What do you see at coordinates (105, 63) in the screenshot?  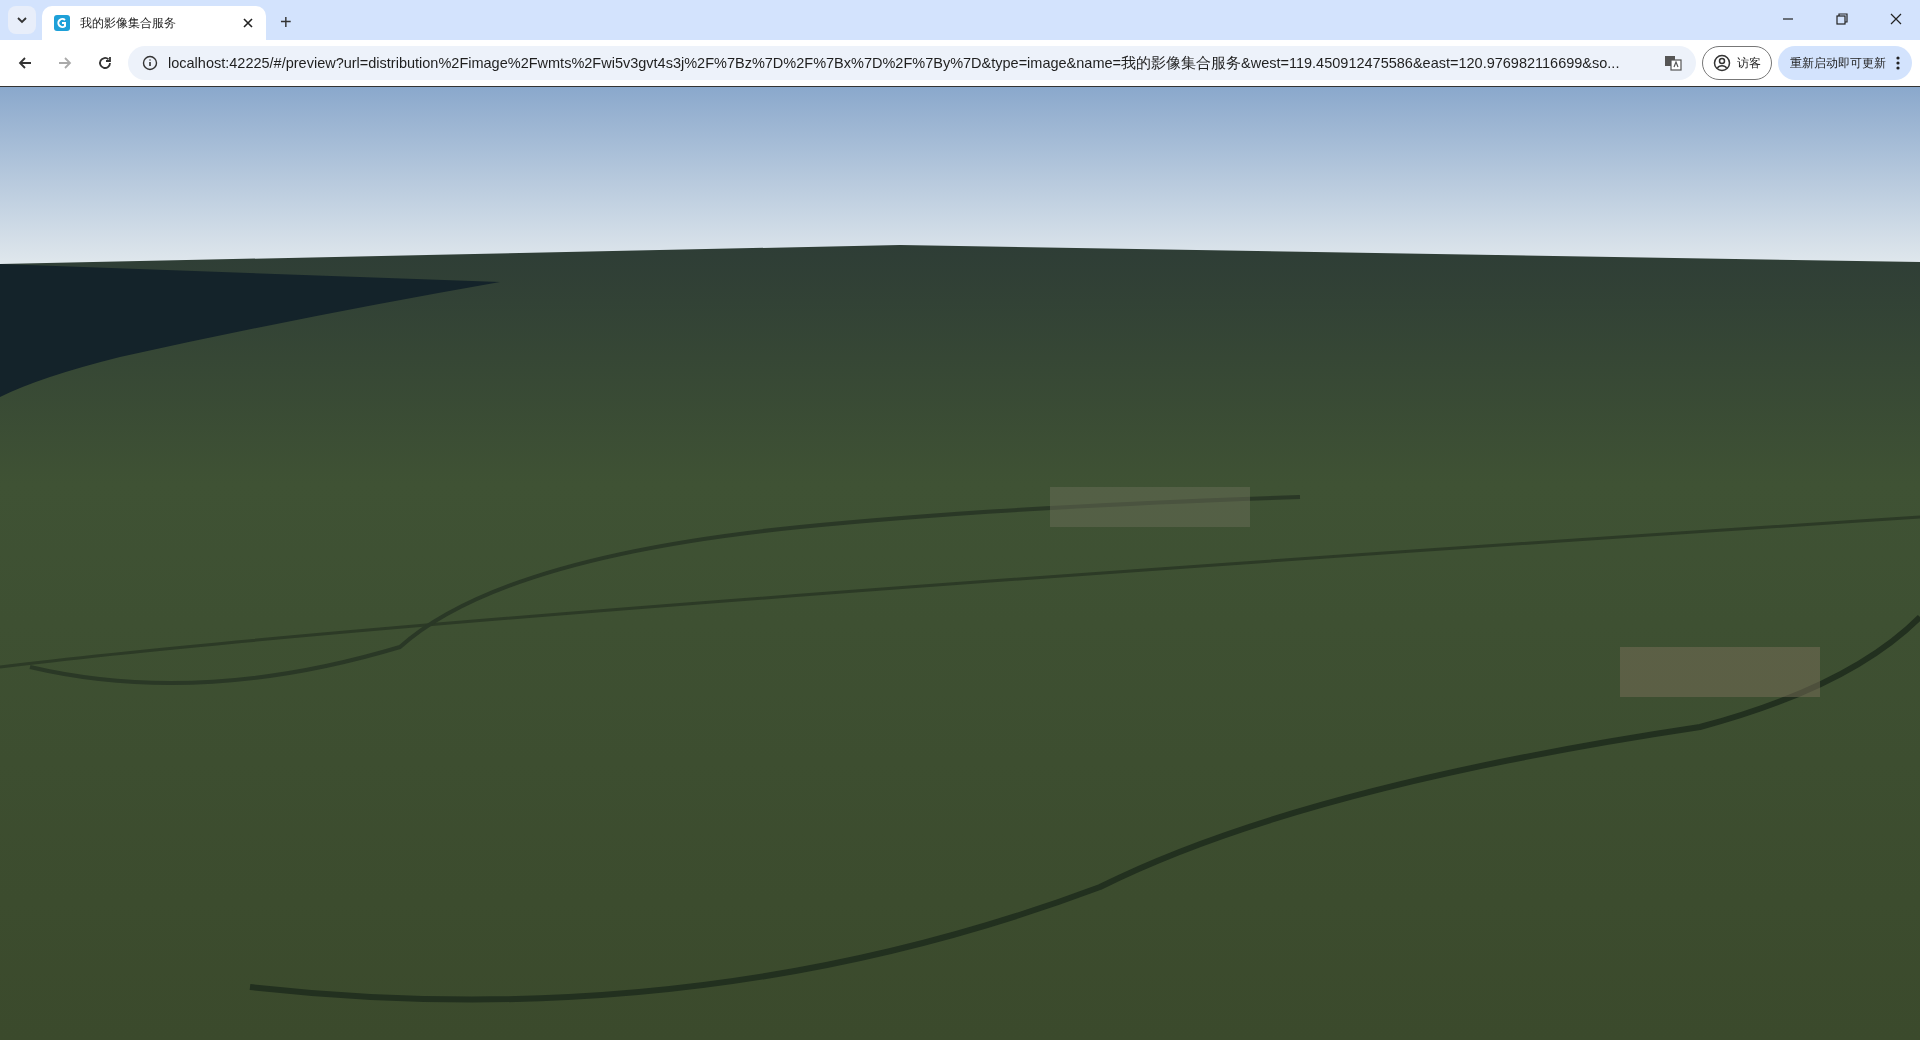 I see `reload-icon` at bounding box center [105, 63].